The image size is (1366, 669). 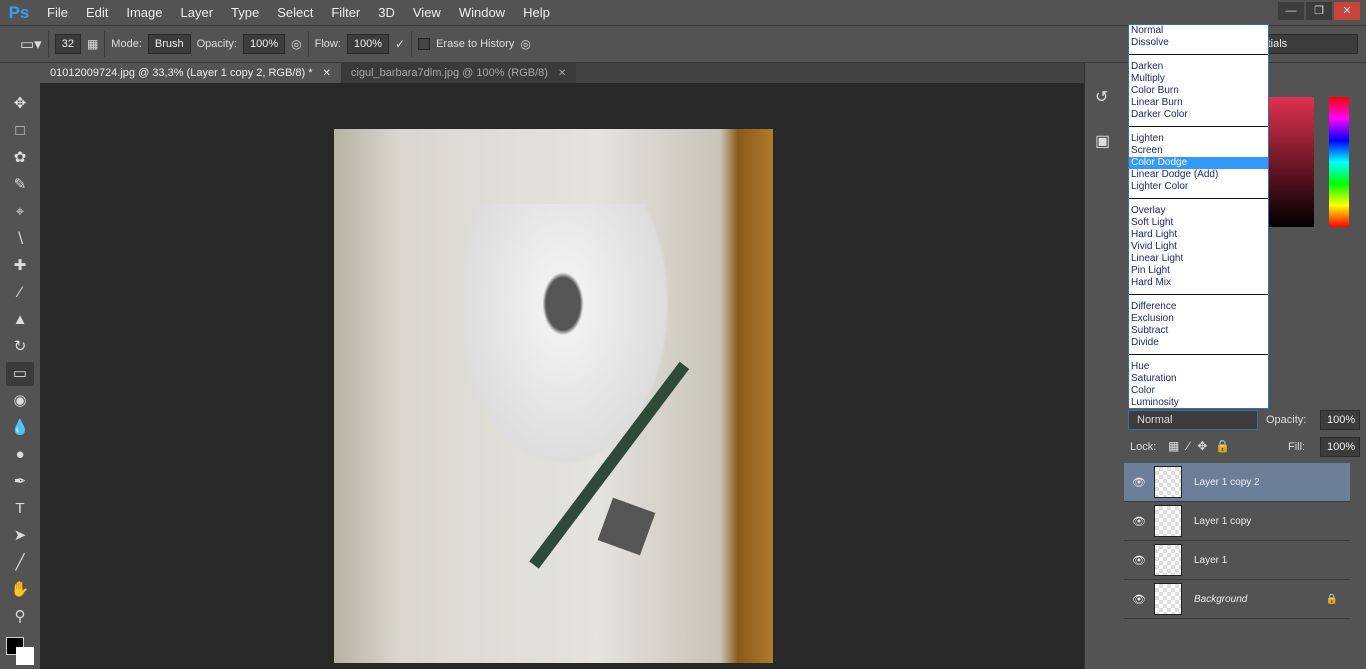 I want to click on brush-size-picker: 32, so click(x=67, y=44).